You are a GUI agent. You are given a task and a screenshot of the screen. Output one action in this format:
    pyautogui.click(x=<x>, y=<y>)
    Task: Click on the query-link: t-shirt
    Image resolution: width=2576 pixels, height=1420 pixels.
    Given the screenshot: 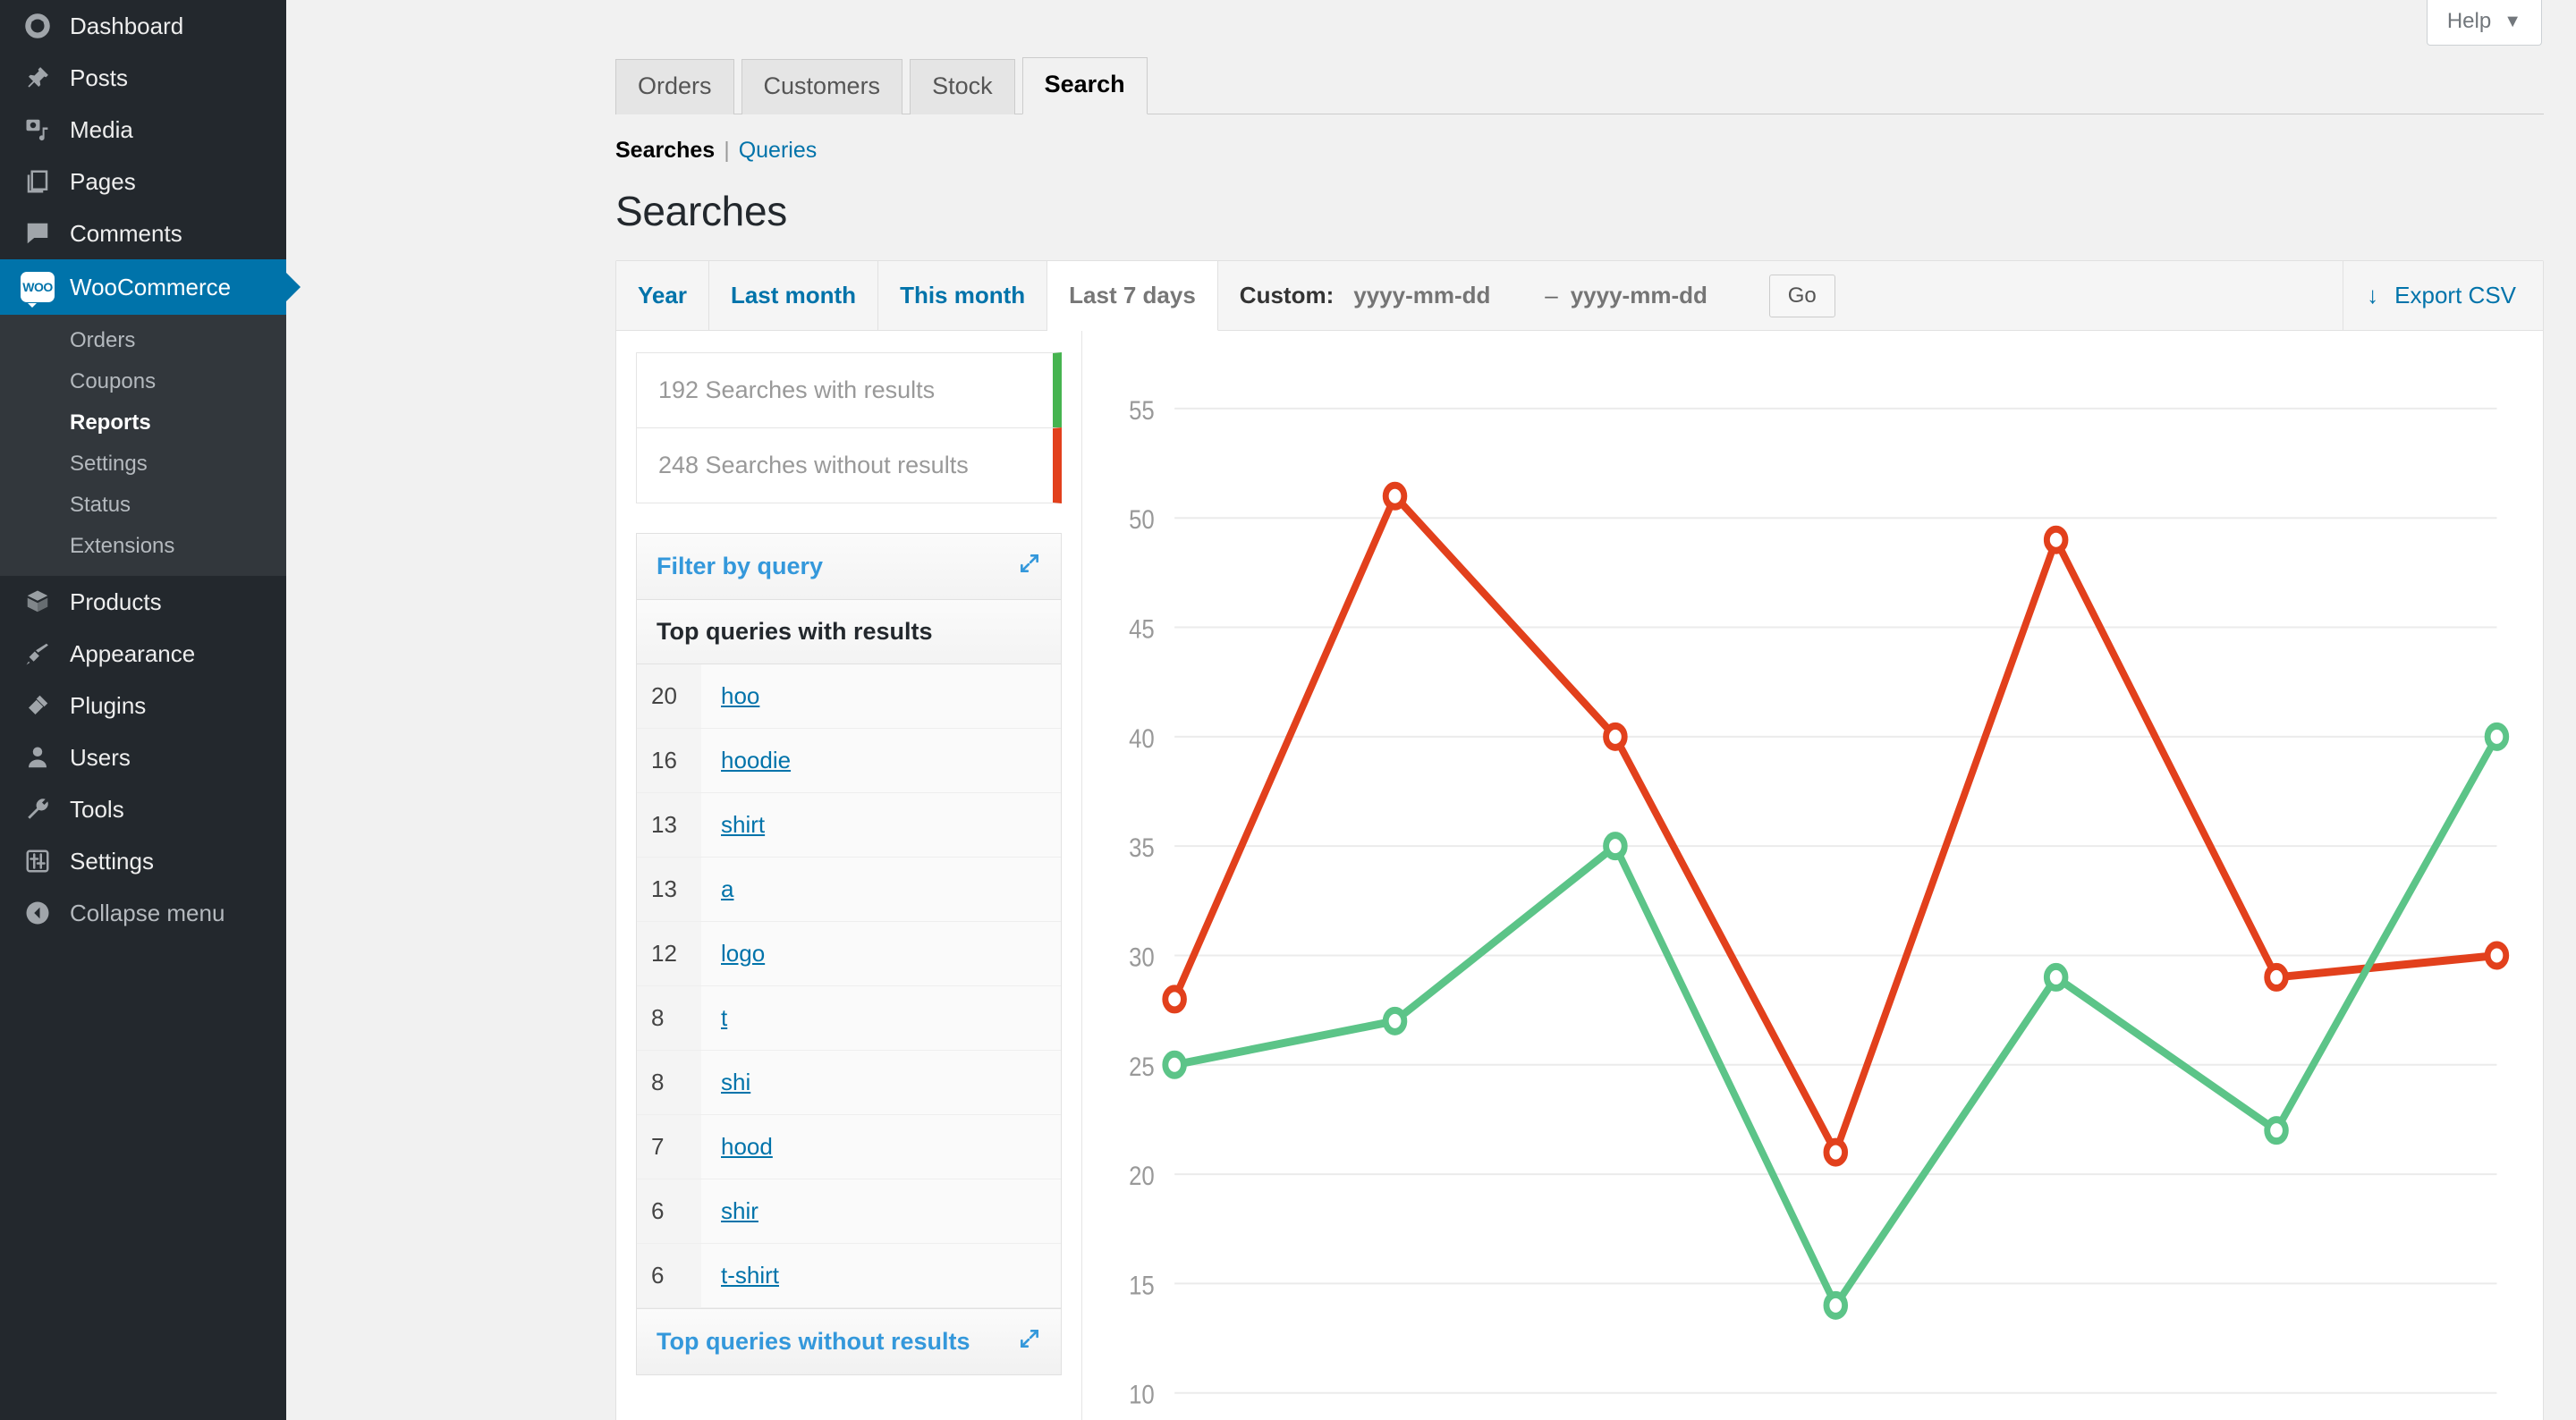 What is the action you would take?
    pyautogui.click(x=750, y=1275)
    